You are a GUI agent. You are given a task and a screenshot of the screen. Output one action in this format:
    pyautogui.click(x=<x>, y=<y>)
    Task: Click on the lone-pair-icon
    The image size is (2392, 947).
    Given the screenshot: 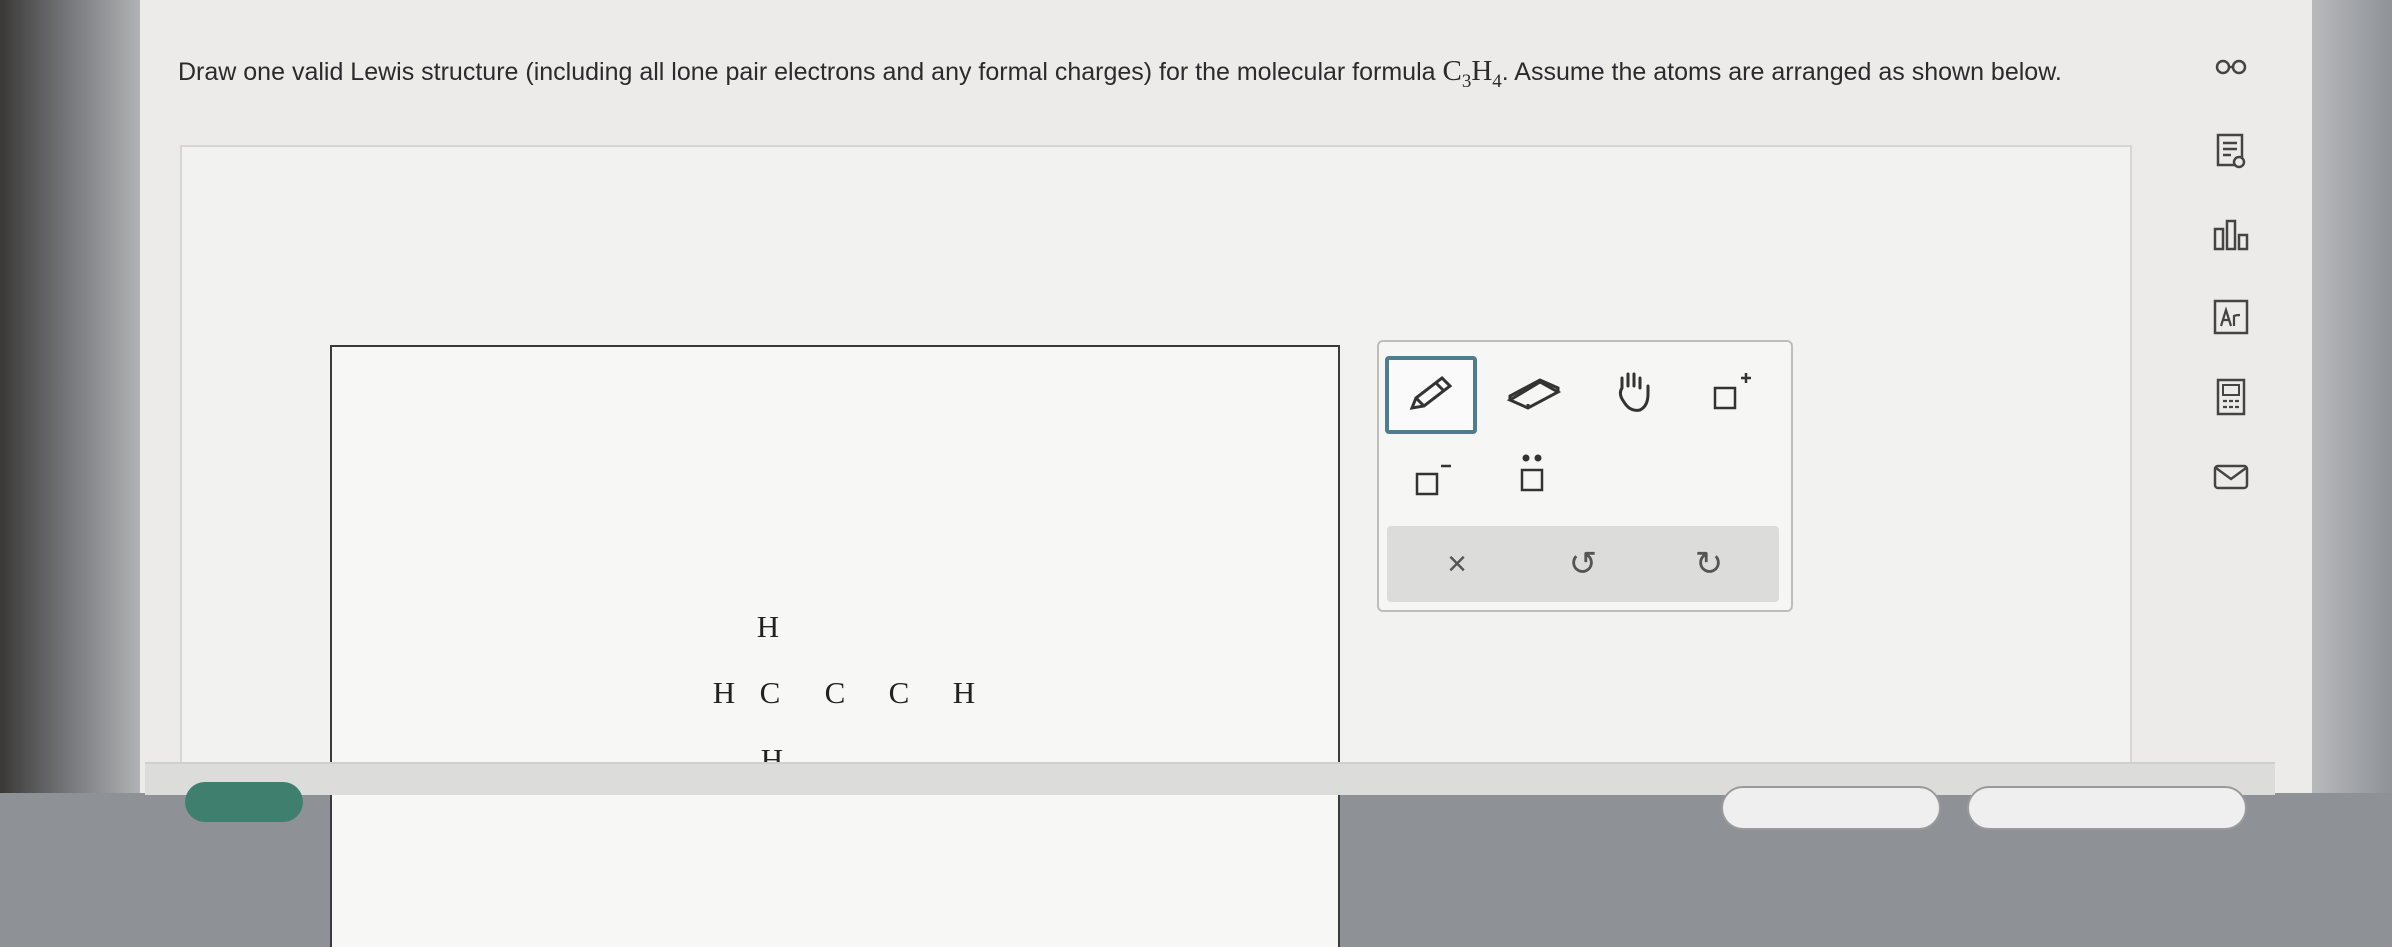 What is the action you would take?
    pyautogui.click(x=1532, y=473)
    